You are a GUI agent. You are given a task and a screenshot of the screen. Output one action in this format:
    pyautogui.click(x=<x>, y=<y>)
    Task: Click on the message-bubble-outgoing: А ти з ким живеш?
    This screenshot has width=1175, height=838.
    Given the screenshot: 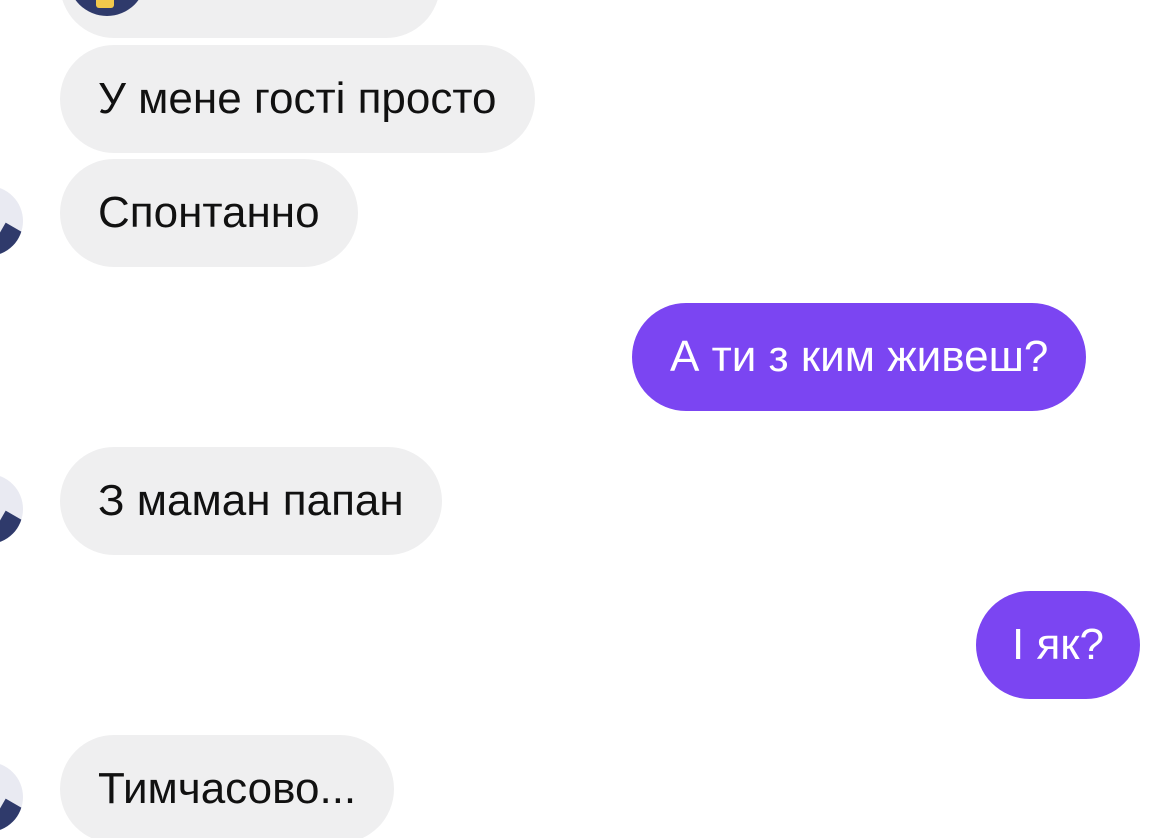 What is the action you would take?
    pyautogui.click(x=859, y=357)
    